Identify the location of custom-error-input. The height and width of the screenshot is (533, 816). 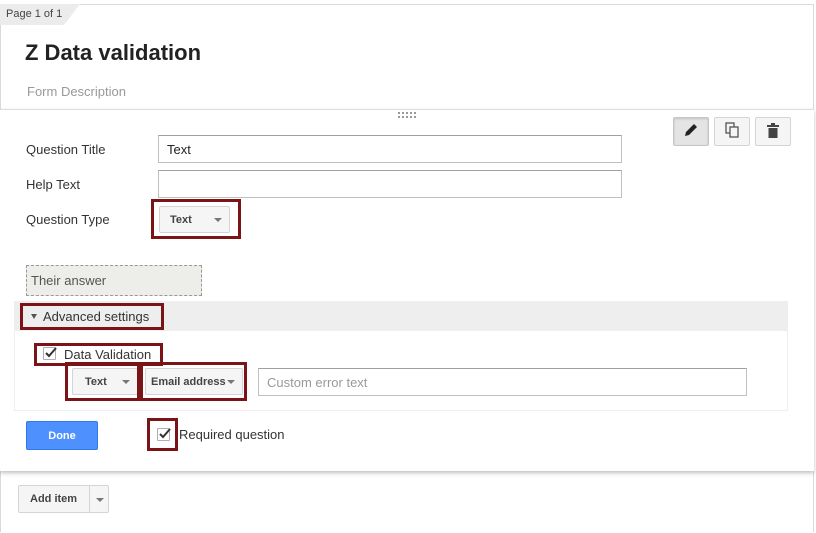
(502, 382).